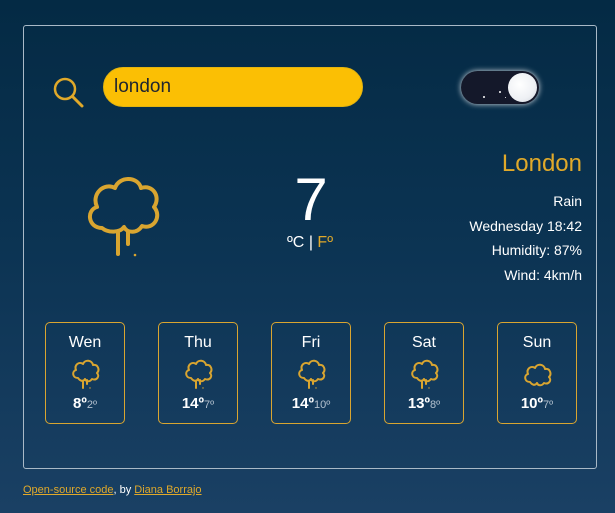 The width and height of the screenshot is (615, 513). Describe the element at coordinates (536, 250) in the screenshot. I see `humidity: Humidity: 87%` at that location.